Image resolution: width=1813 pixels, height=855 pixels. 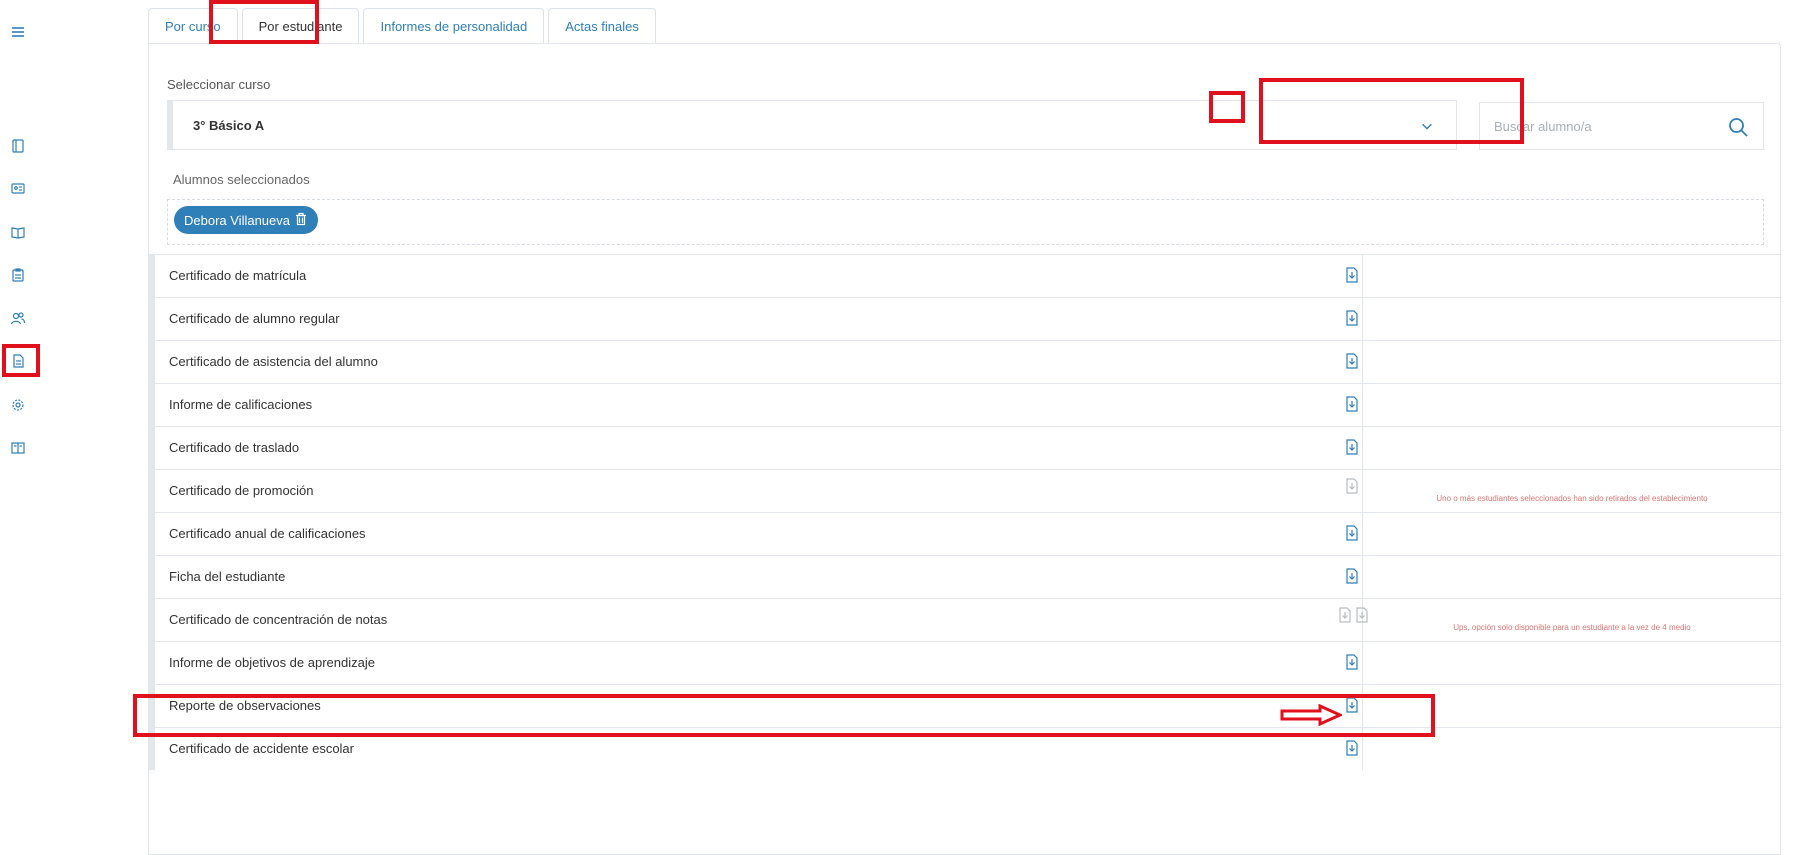 What do you see at coordinates (241, 404) in the screenshot?
I see `document-label: Informe de calificaciones` at bounding box center [241, 404].